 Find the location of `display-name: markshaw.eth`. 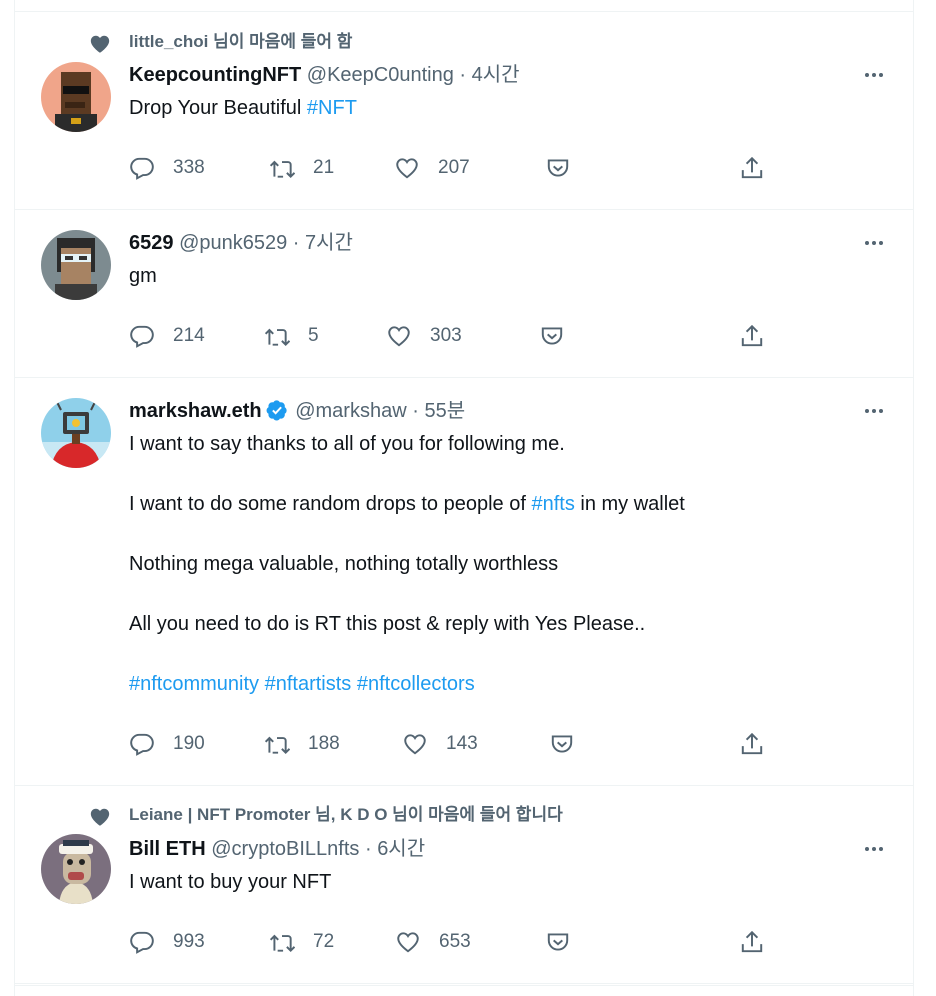

display-name: markshaw.eth is located at coordinates (195, 411).